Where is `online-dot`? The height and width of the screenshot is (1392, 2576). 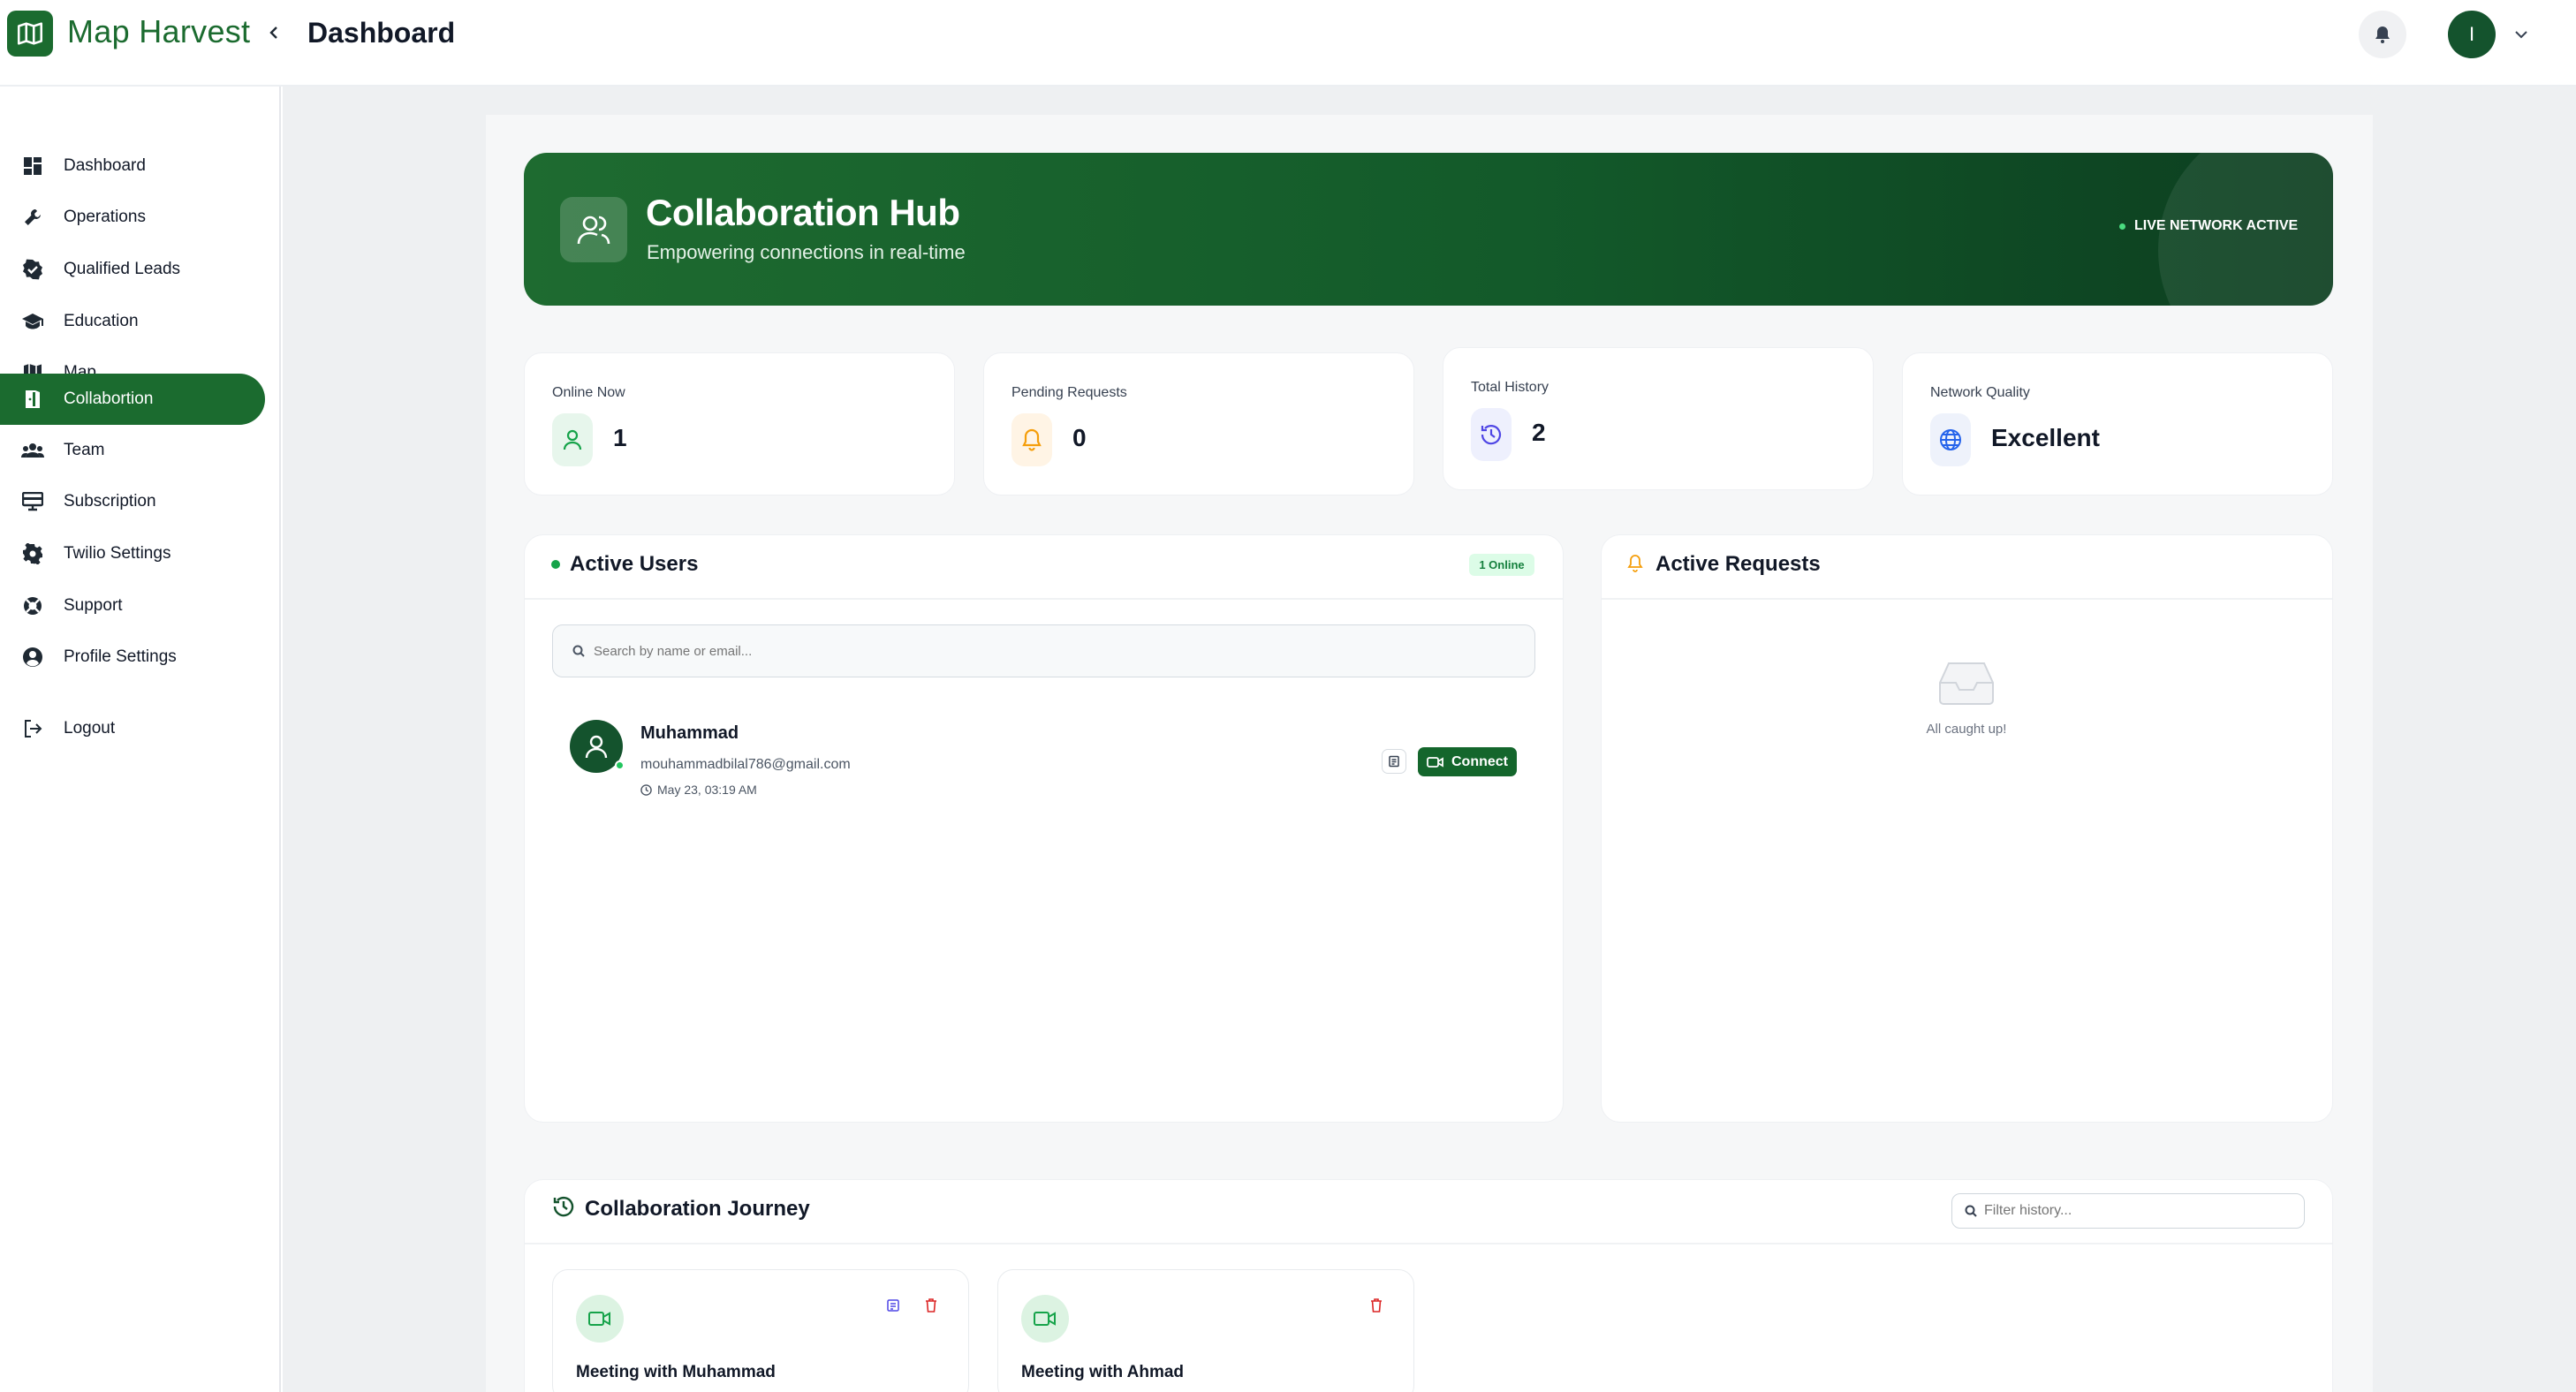 online-dot is located at coordinates (555, 564).